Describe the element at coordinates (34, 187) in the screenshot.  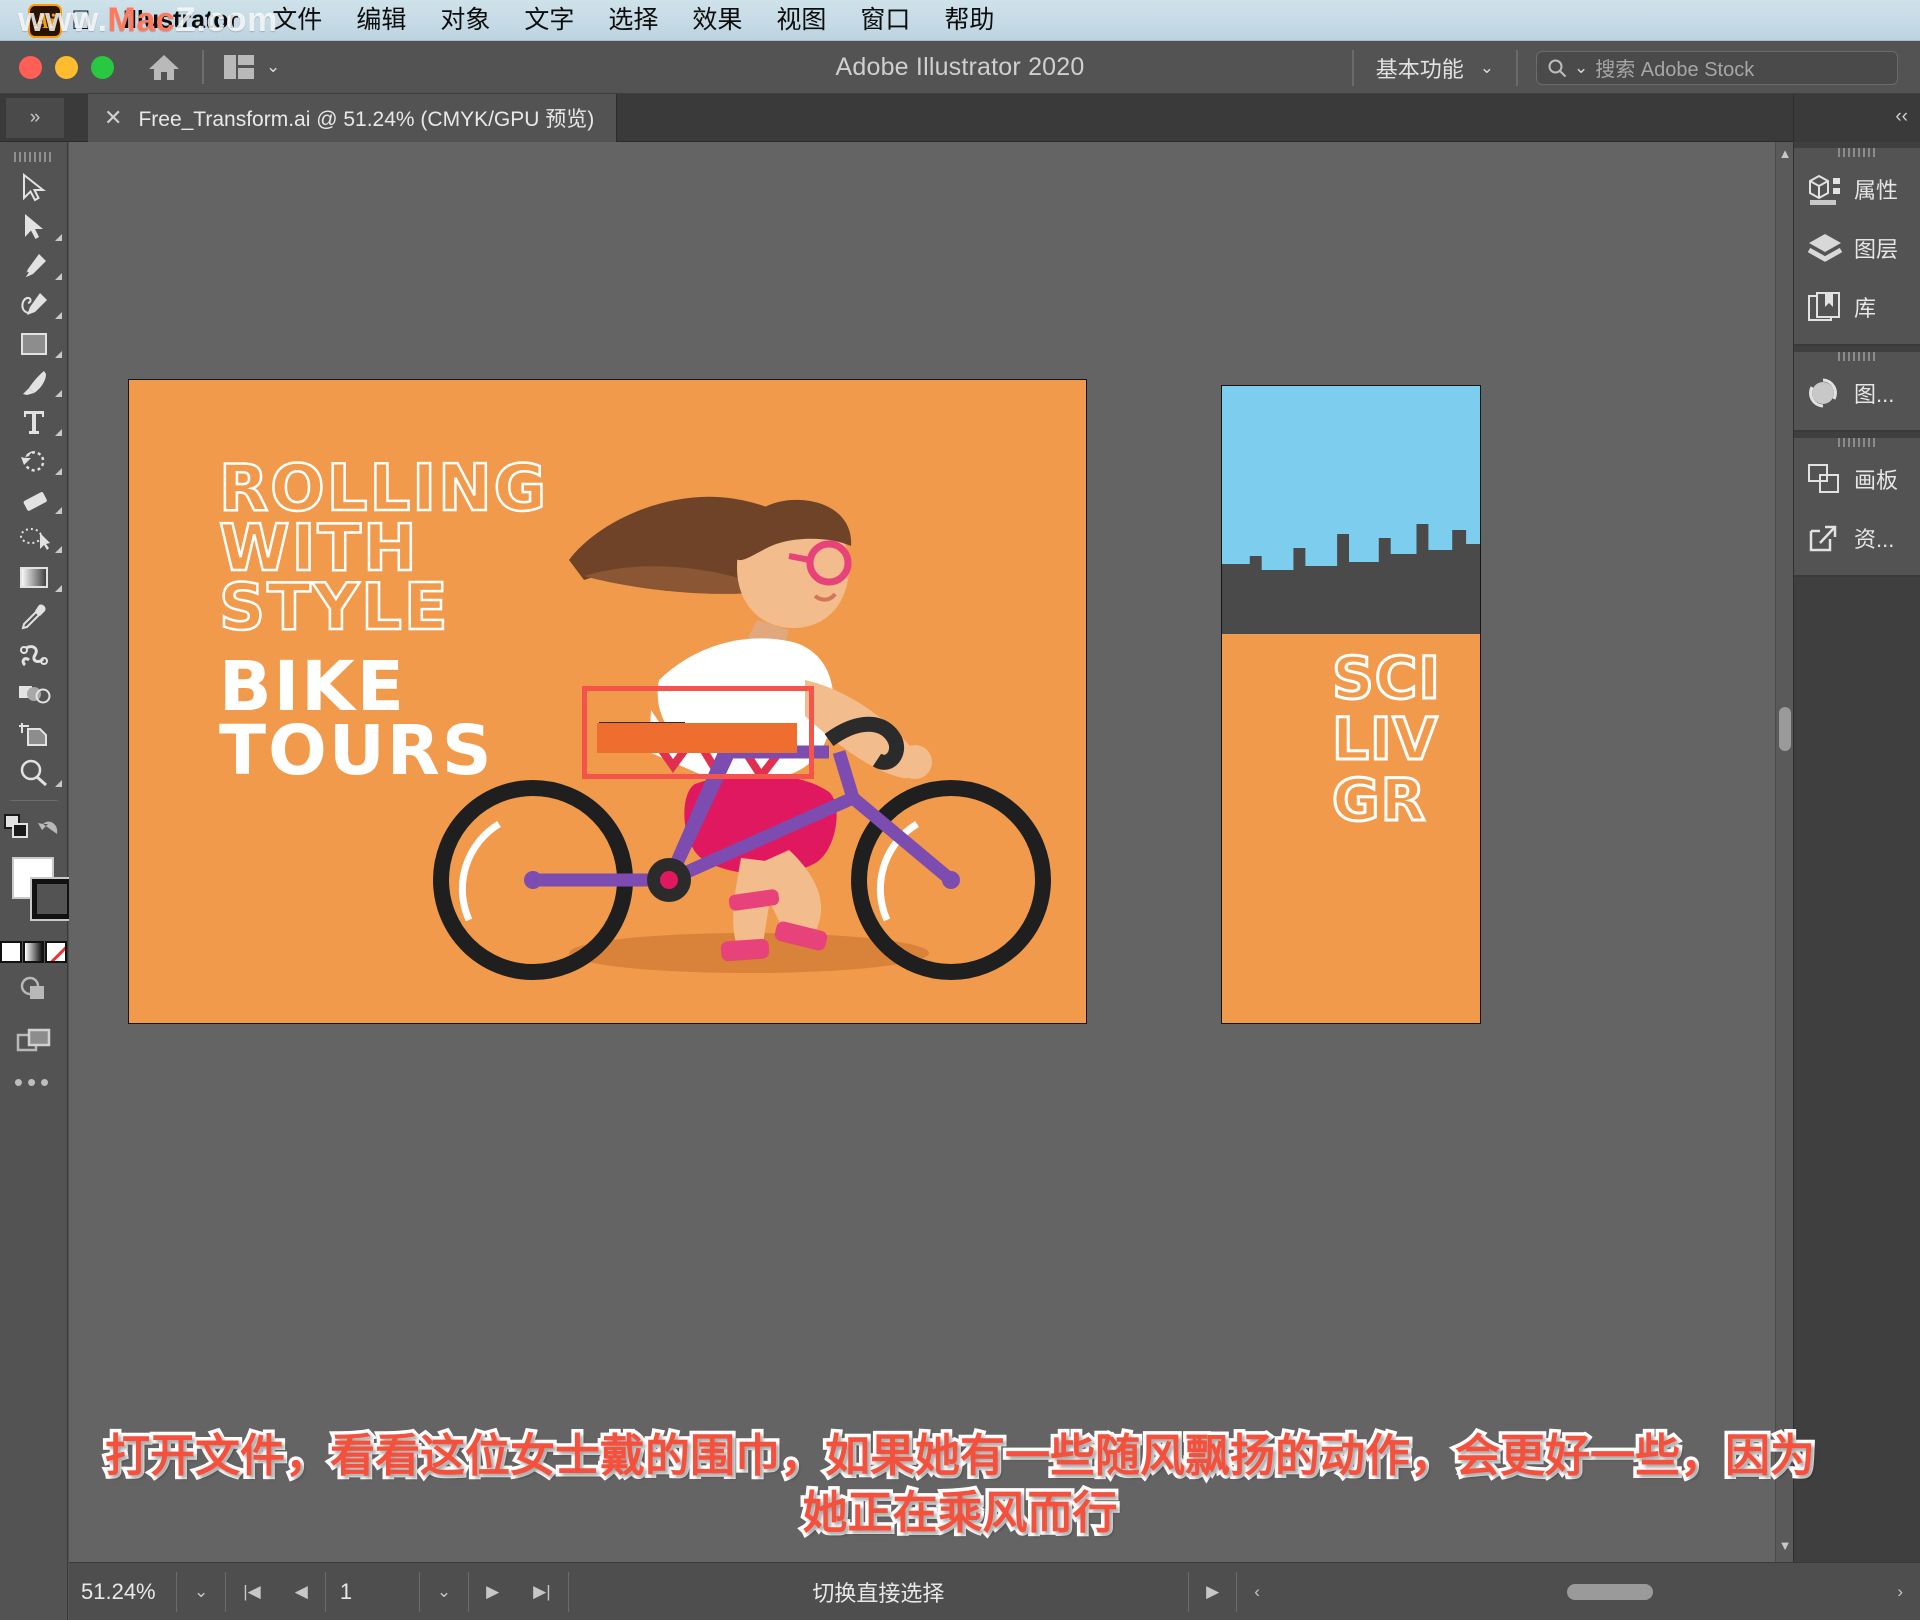
I see `selection-tool` at that location.